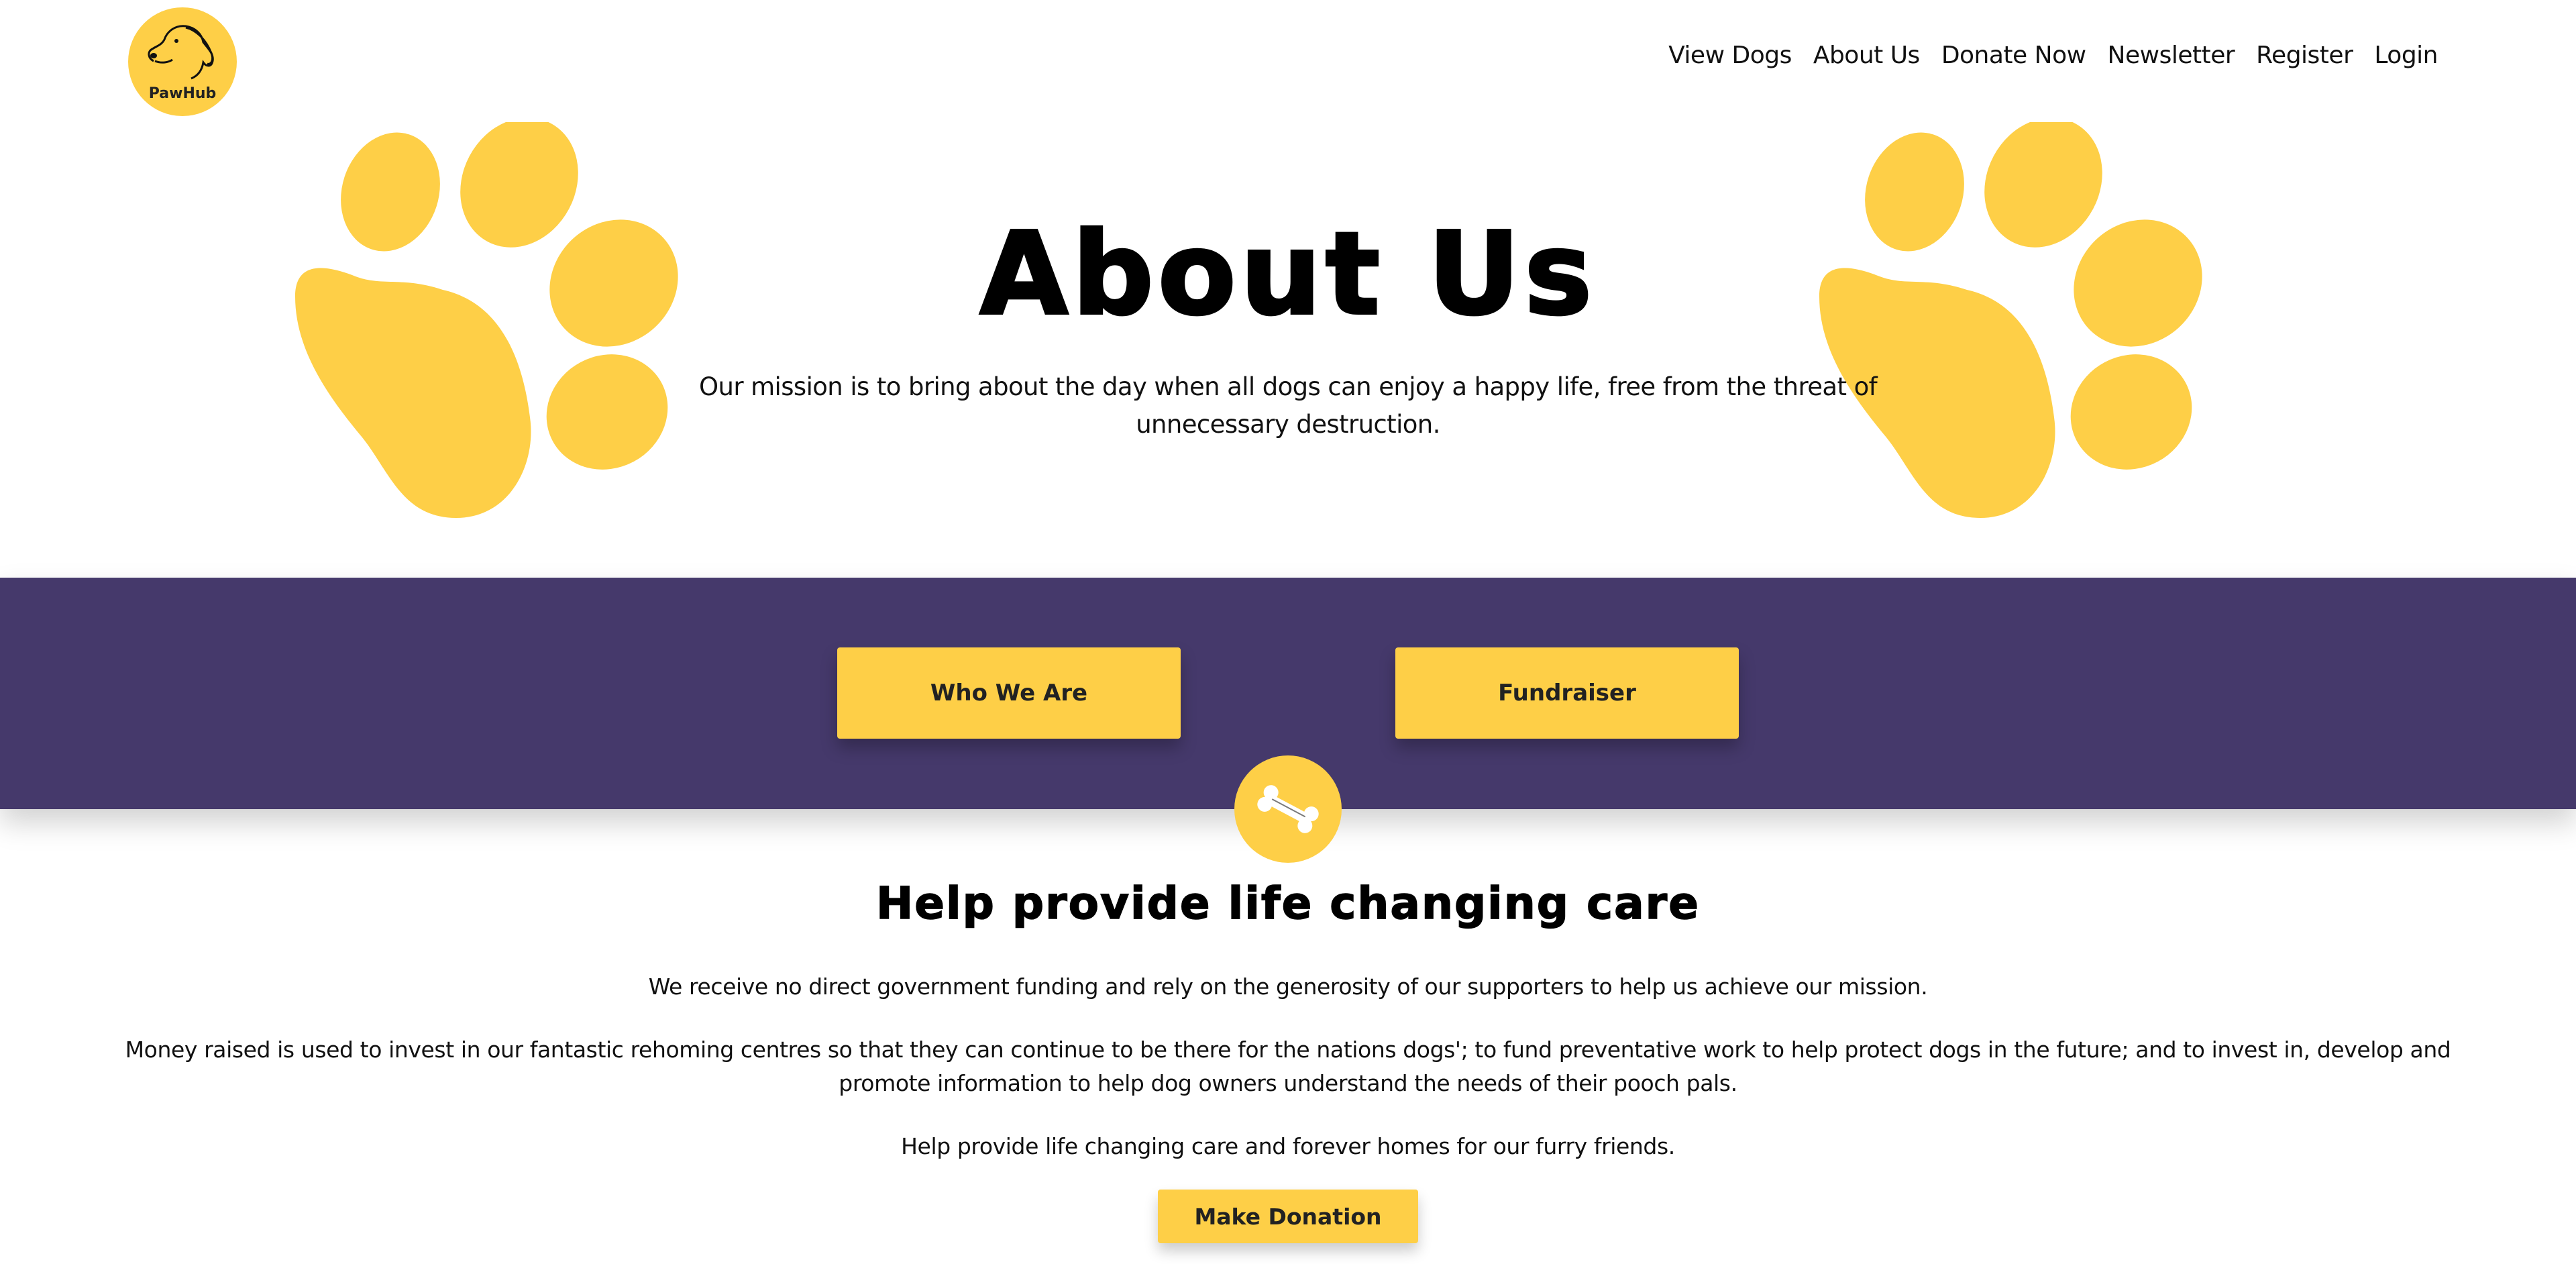  Describe the element at coordinates (1866, 55) in the screenshot. I see `nav-about-us: About Us` at that location.